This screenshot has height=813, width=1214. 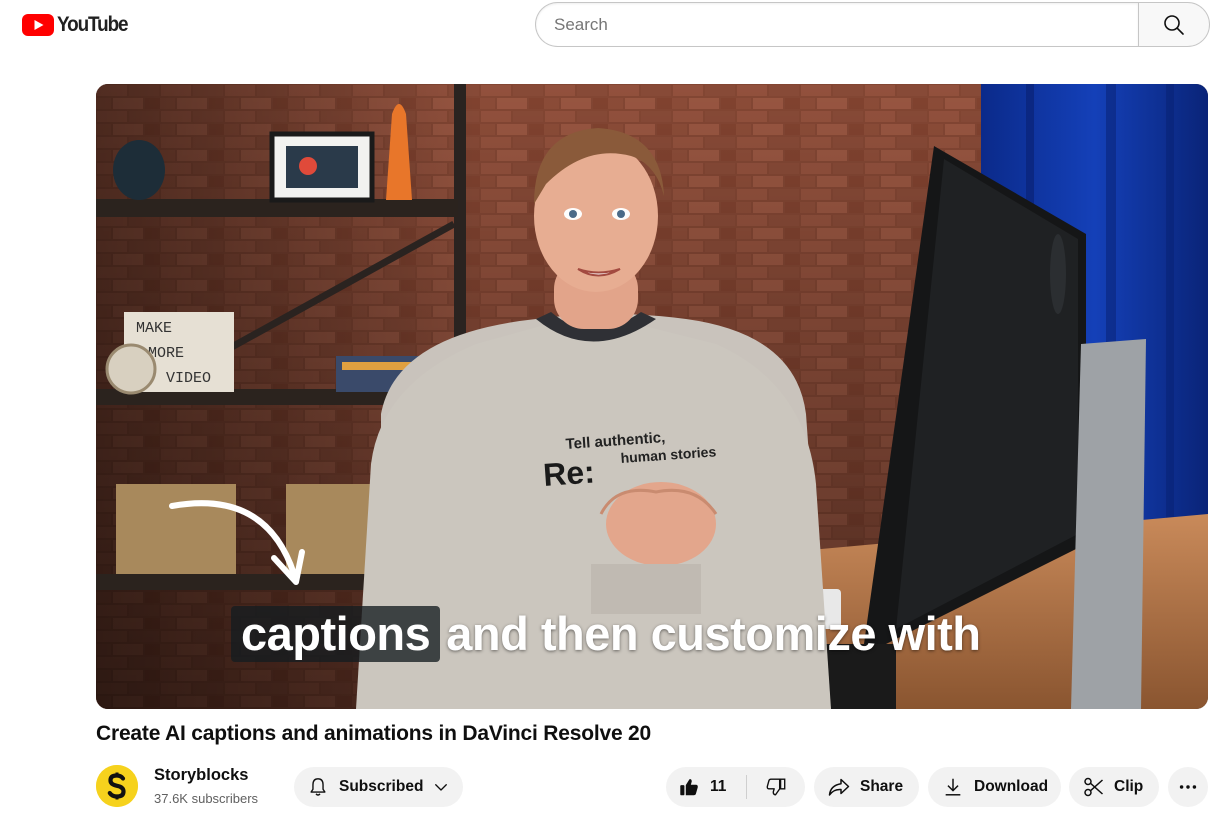 I want to click on clip-button: Clip, so click(x=1114, y=787).